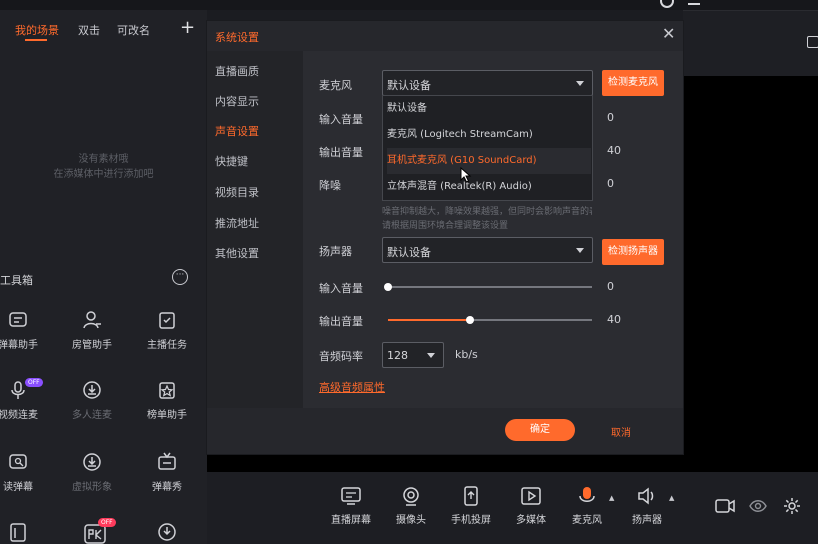 This screenshot has height=544, width=818. What do you see at coordinates (103, 159) in the screenshot?
I see `empty-hint-line1: 没有素材哦` at bounding box center [103, 159].